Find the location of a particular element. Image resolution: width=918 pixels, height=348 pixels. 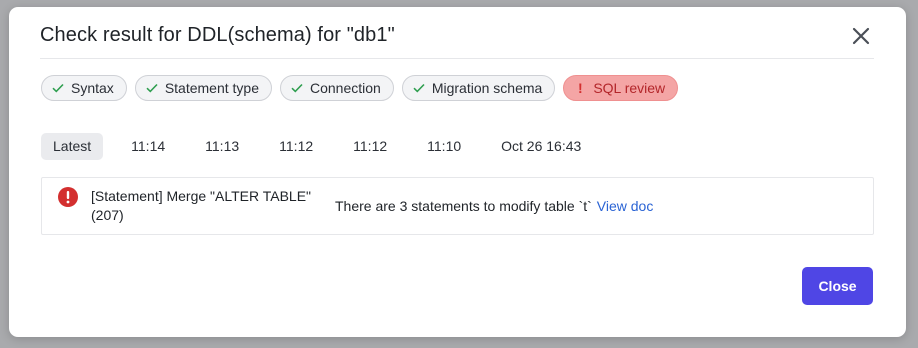

exclamation-icon: ! is located at coordinates (580, 88).